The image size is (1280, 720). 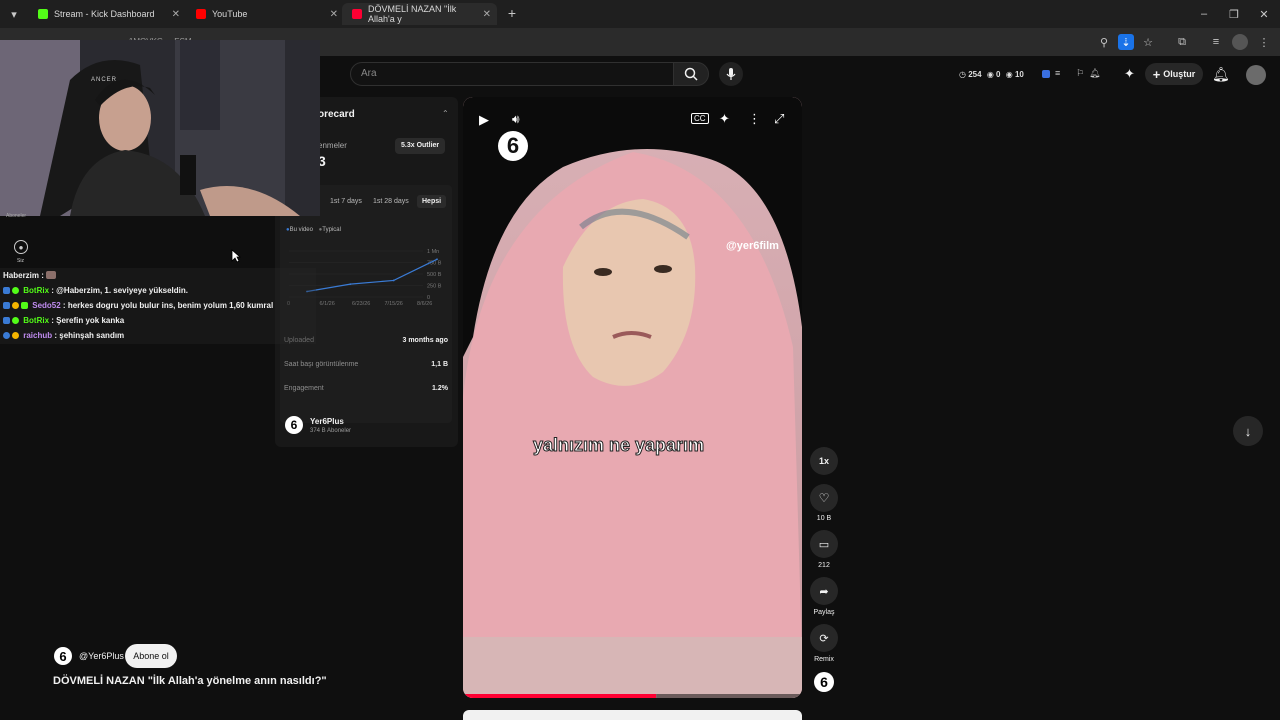 What do you see at coordinates (991, 74) in the screenshot?
I see `header-stats: ◷ 254 ◉ 0 ◉ 10` at bounding box center [991, 74].